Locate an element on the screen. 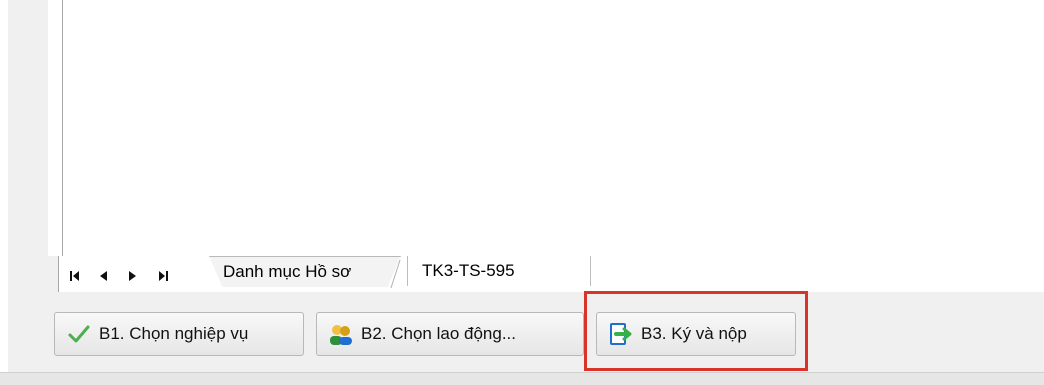  previous-icon is located at coordinates (103, 276).